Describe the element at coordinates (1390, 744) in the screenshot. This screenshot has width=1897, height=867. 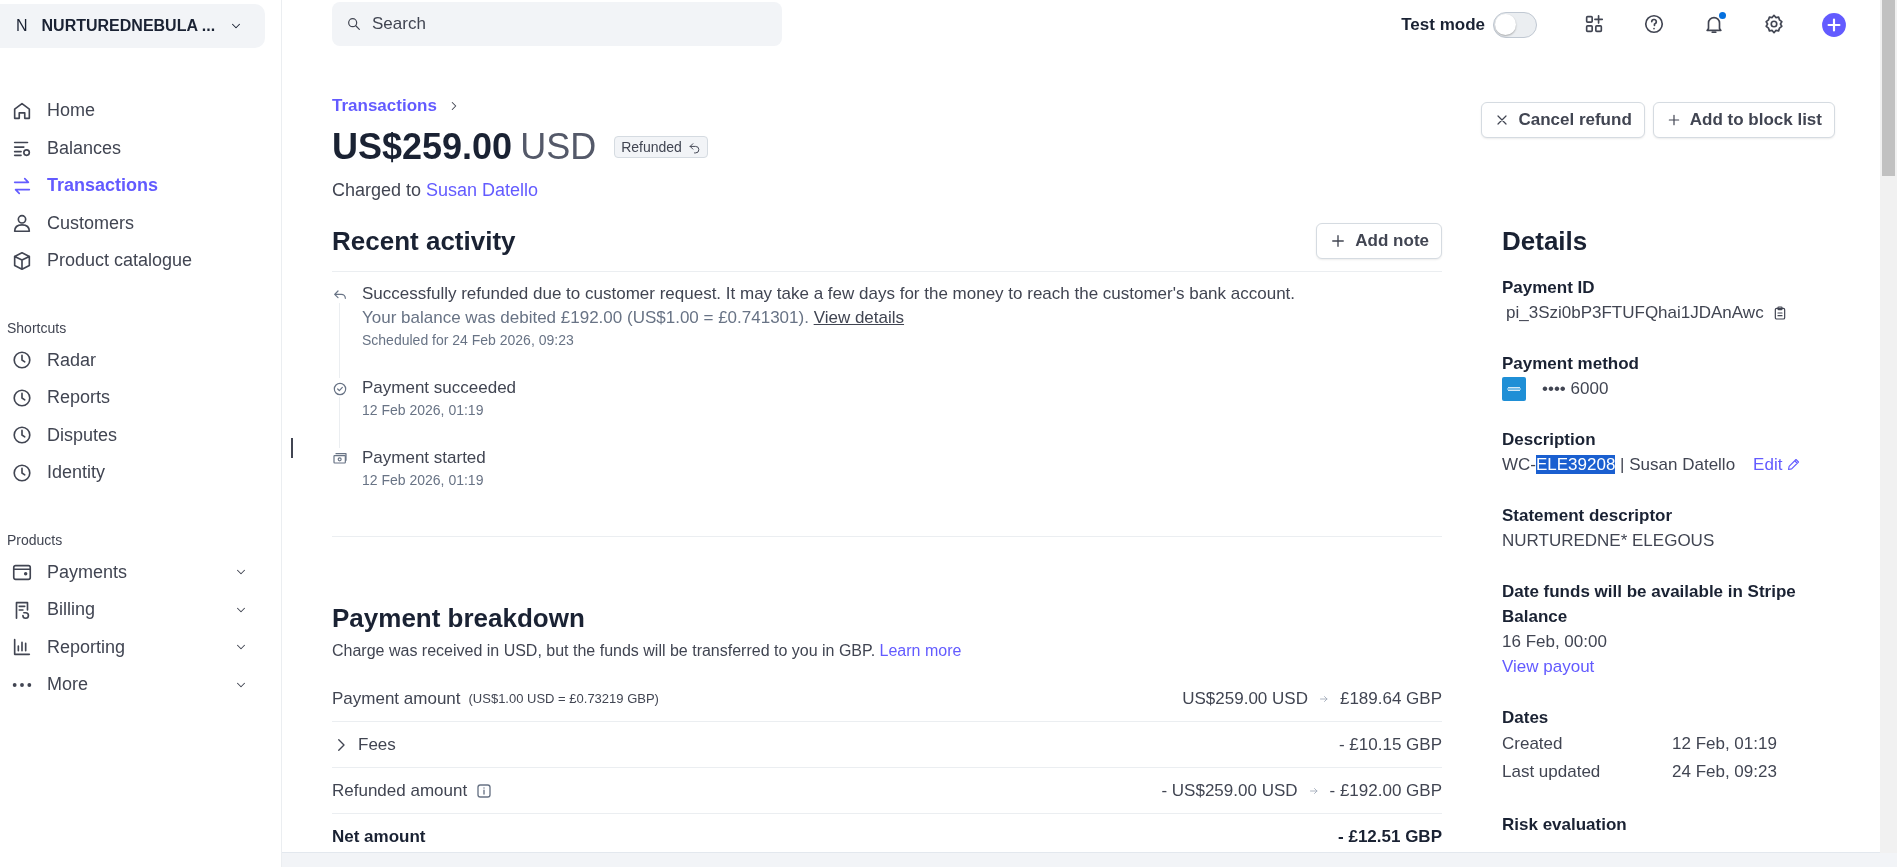
I see `amount-value: - £10.15 GBP` at that location.